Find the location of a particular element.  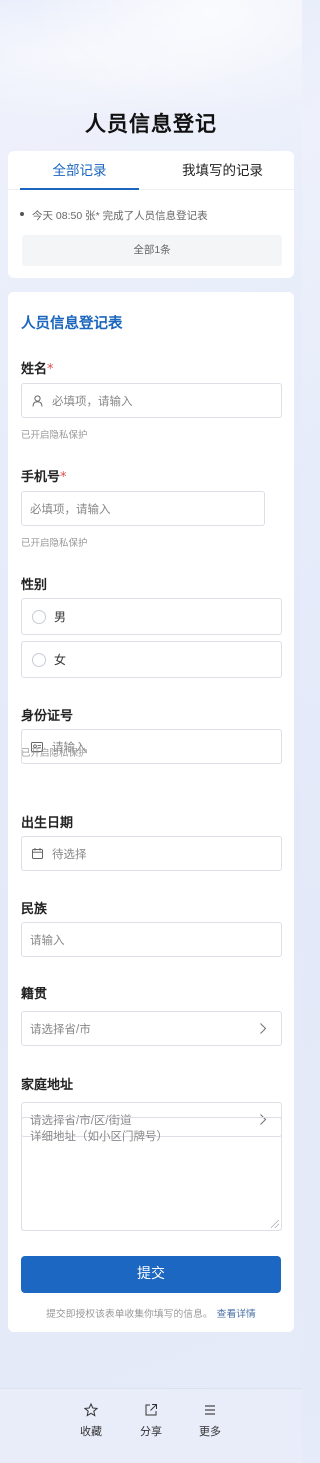

native-place-select: 请选择省/市 is located at coordinates (151, 1028).